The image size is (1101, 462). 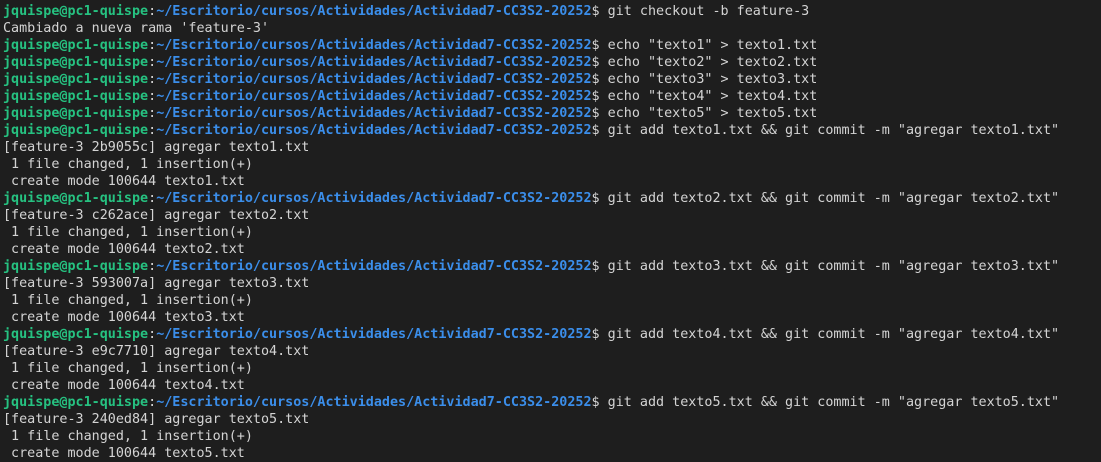 I want to click on output-line: [feature-3 2b9055c] agregar texto1.txt, so click(x=552, y=147).